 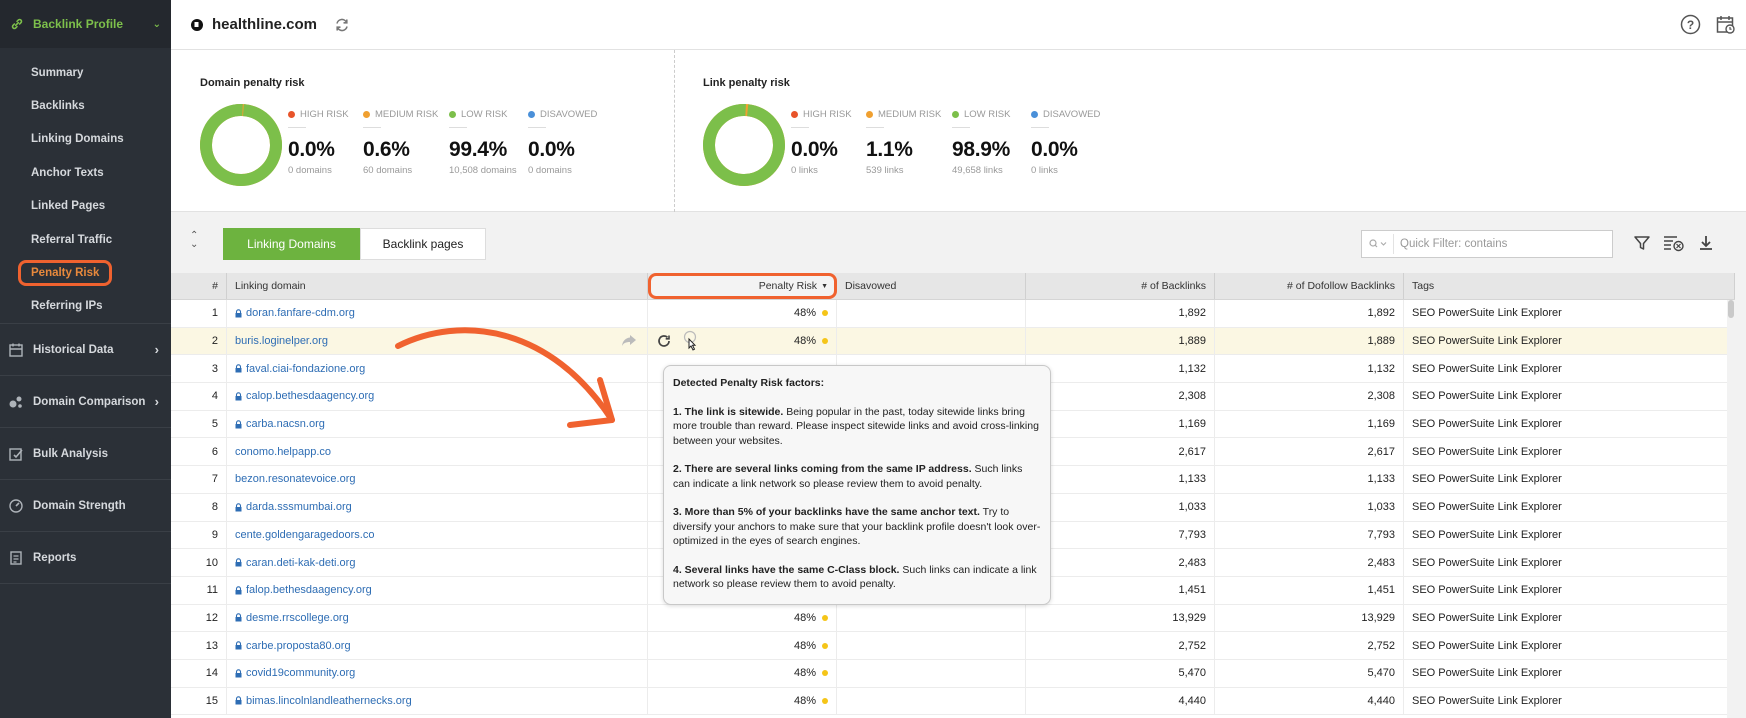 What do you see at coordinates (664, 341) in the screenshot?
I see `recheck-icon` at bounding box center [664, 341].